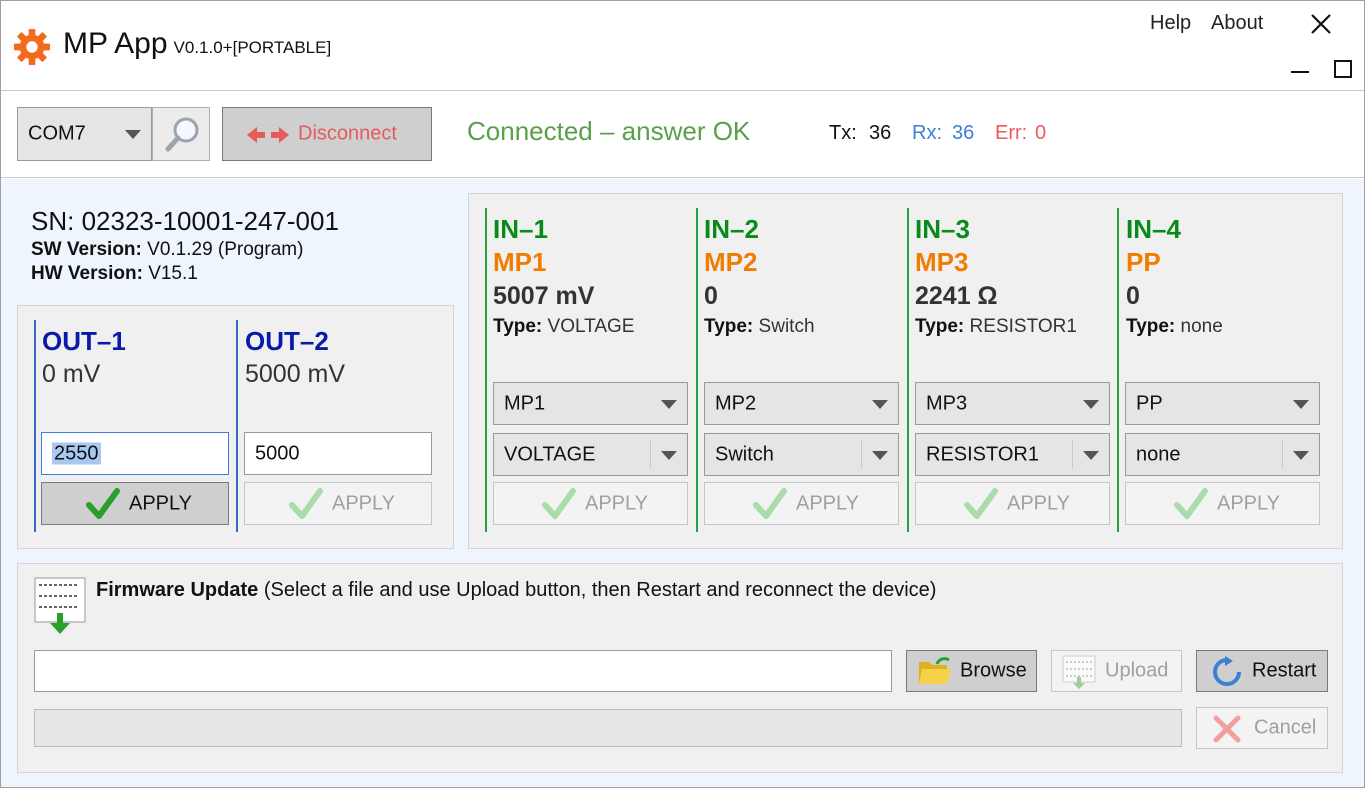  Describe the element at coordinates (827, 503) in the screenshot. I see `in-2-apply-label: APPLY` at that location.